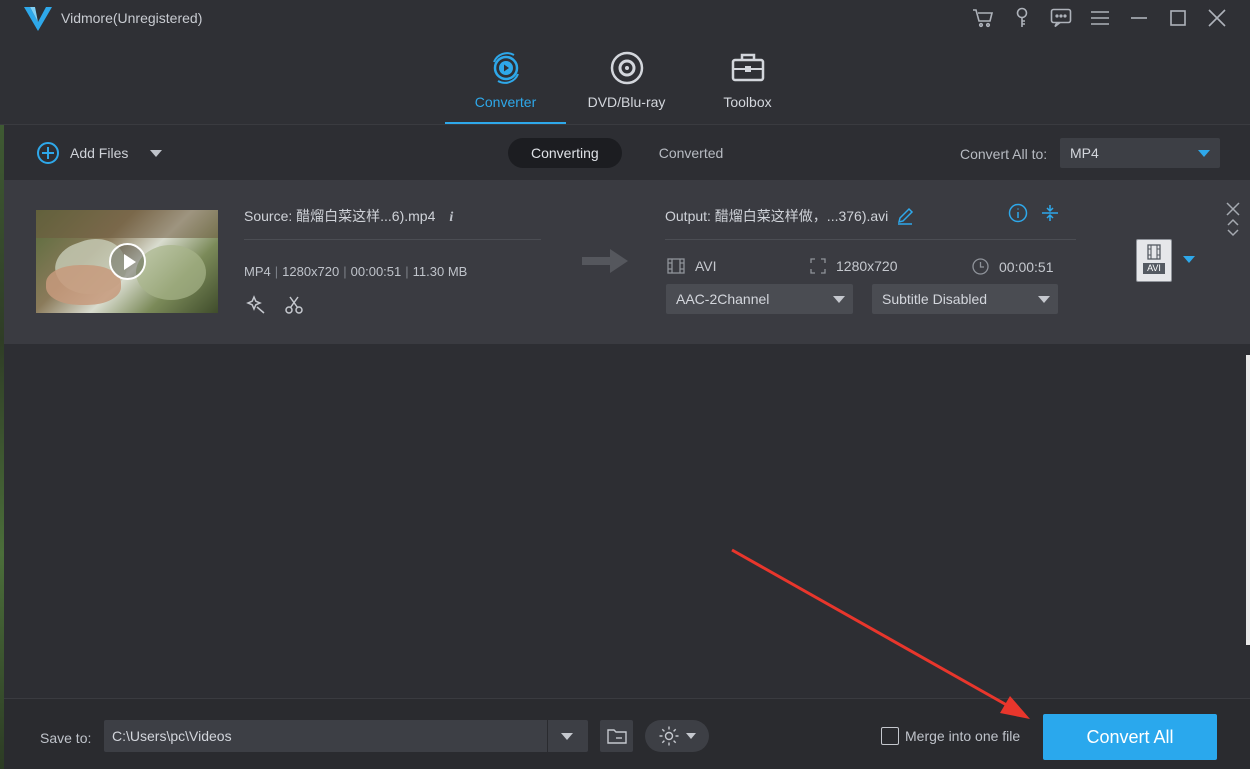  I want to click on checkbox-box, so click(890, 736).